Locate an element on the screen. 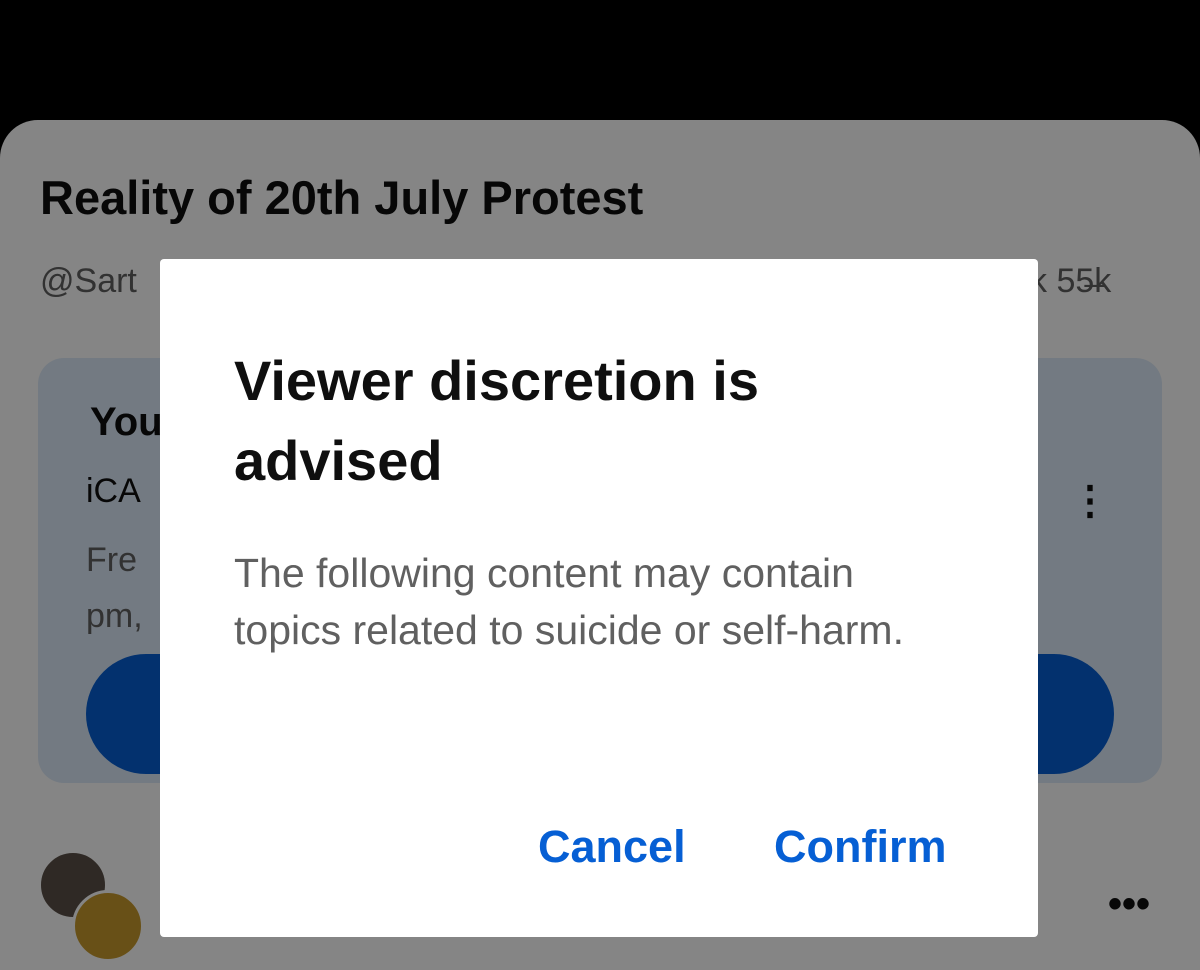  confirm-button: Confirm is located at coordinates (860, 847).